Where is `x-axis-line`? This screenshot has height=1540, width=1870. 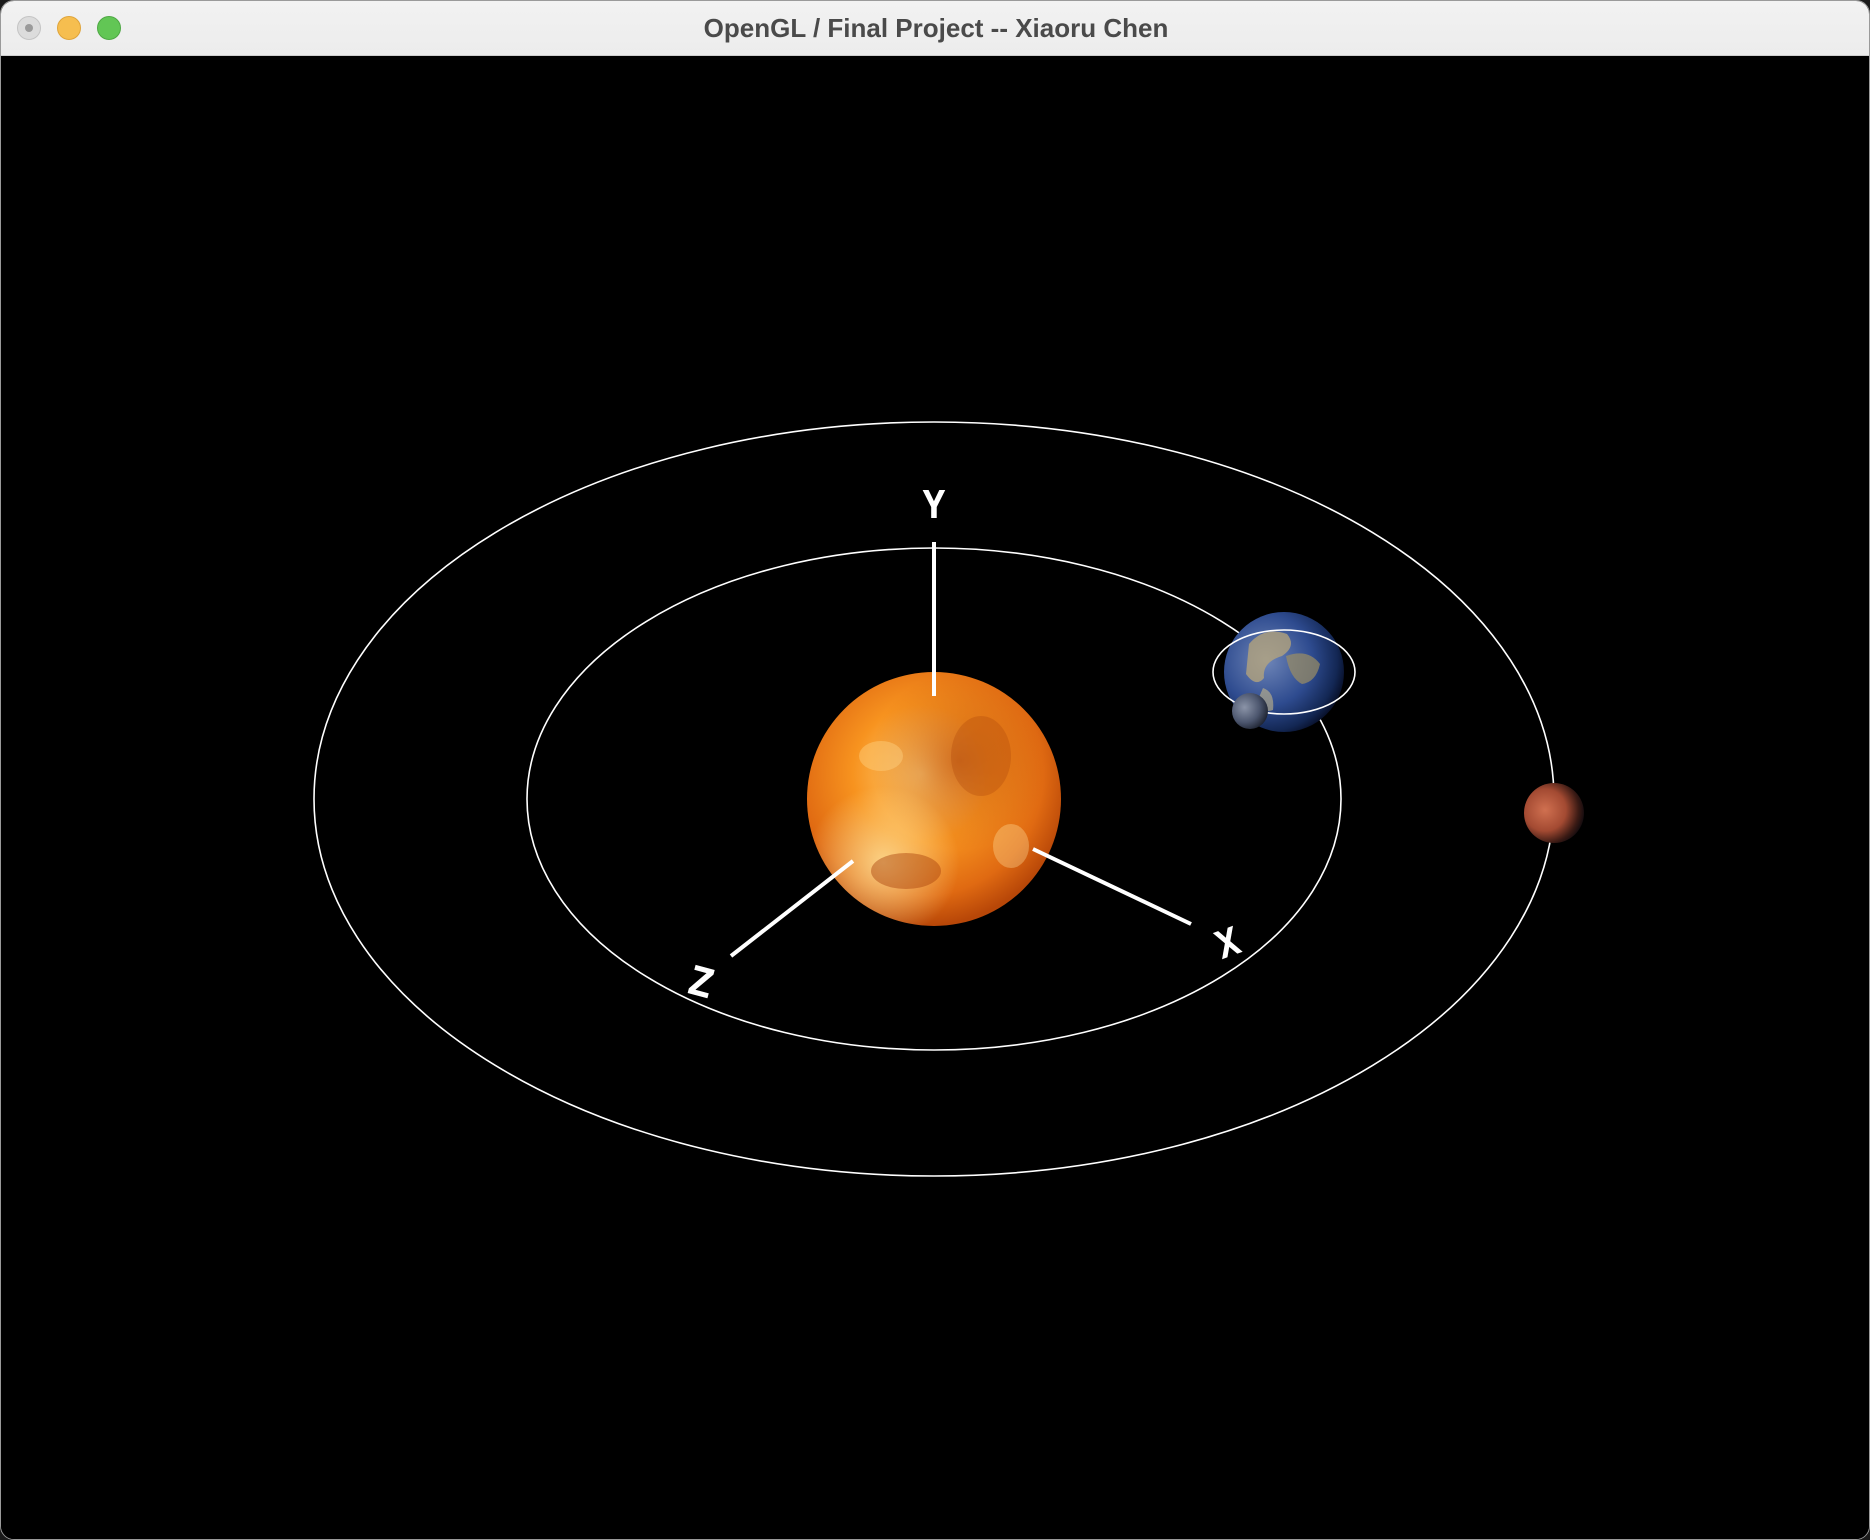 x-axis-line is located at coordinates (1112, 886).